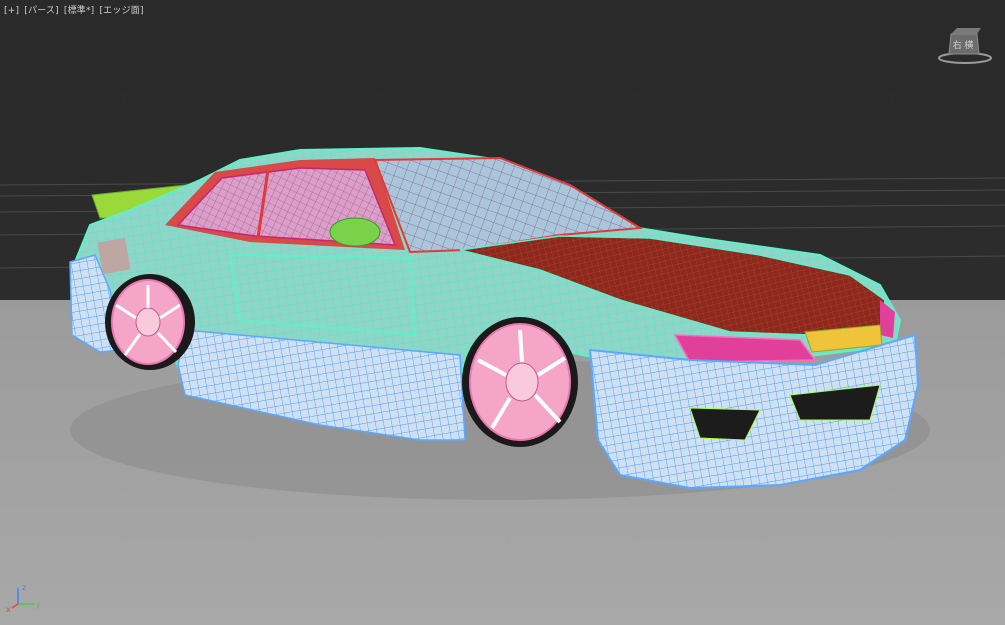 This screenshot has width=1005, height=625. What do you see at coordinates (520, 382) in the screenshot?
I see `front-wheel` at bounding box center [520, 382].